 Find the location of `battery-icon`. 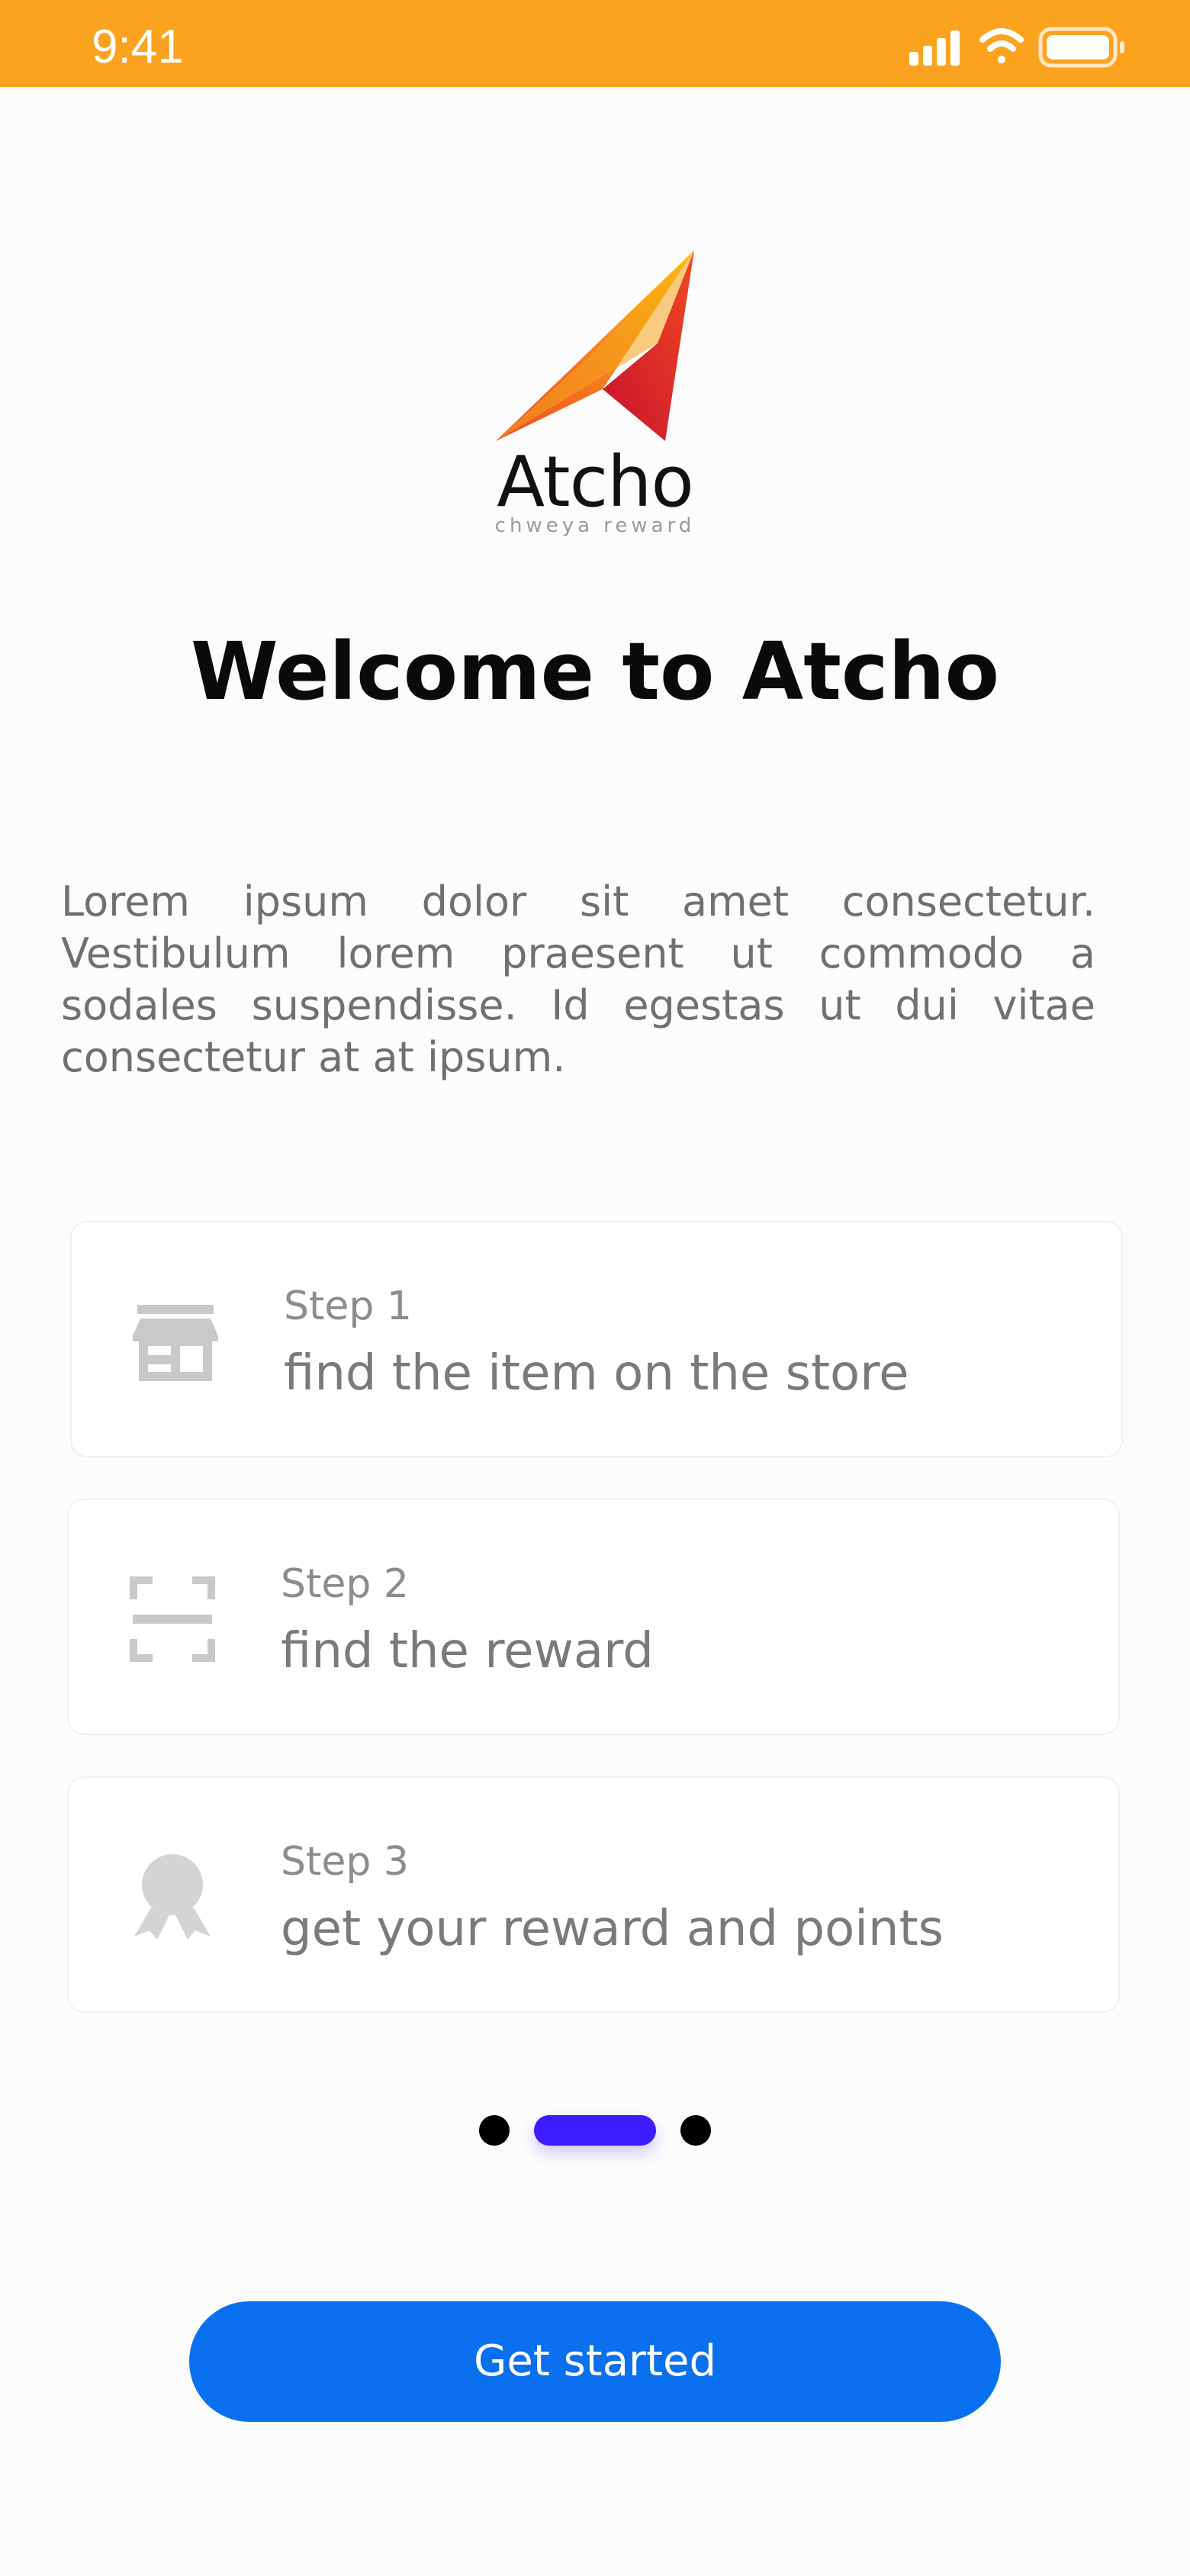

battery-icon is located at coordinates (1081, 47).